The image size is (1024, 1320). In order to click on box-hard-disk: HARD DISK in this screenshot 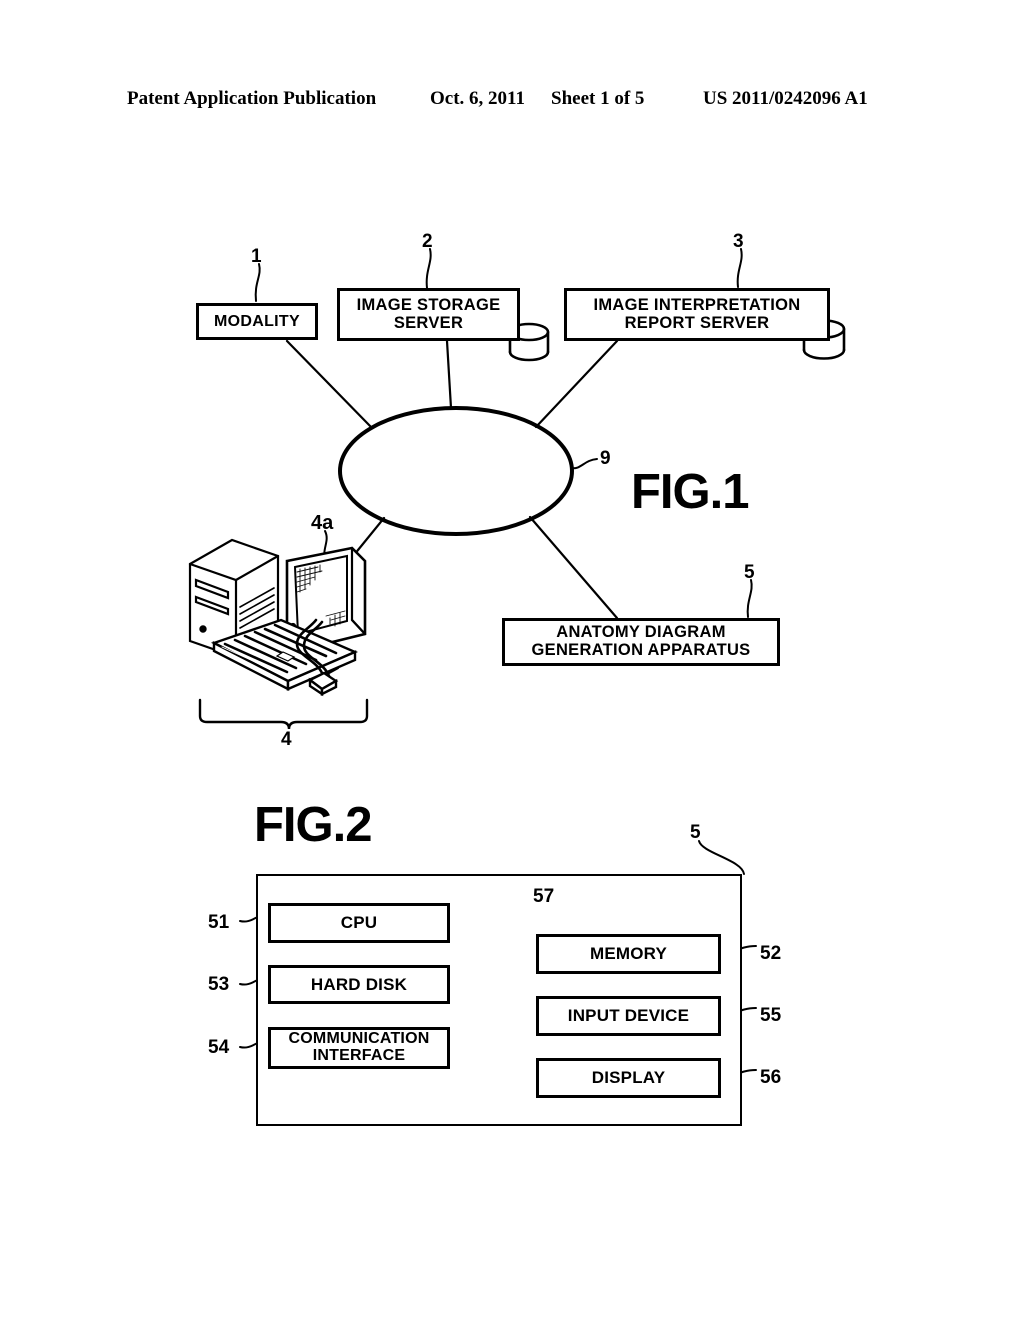, I will do `click(359, 984)`.